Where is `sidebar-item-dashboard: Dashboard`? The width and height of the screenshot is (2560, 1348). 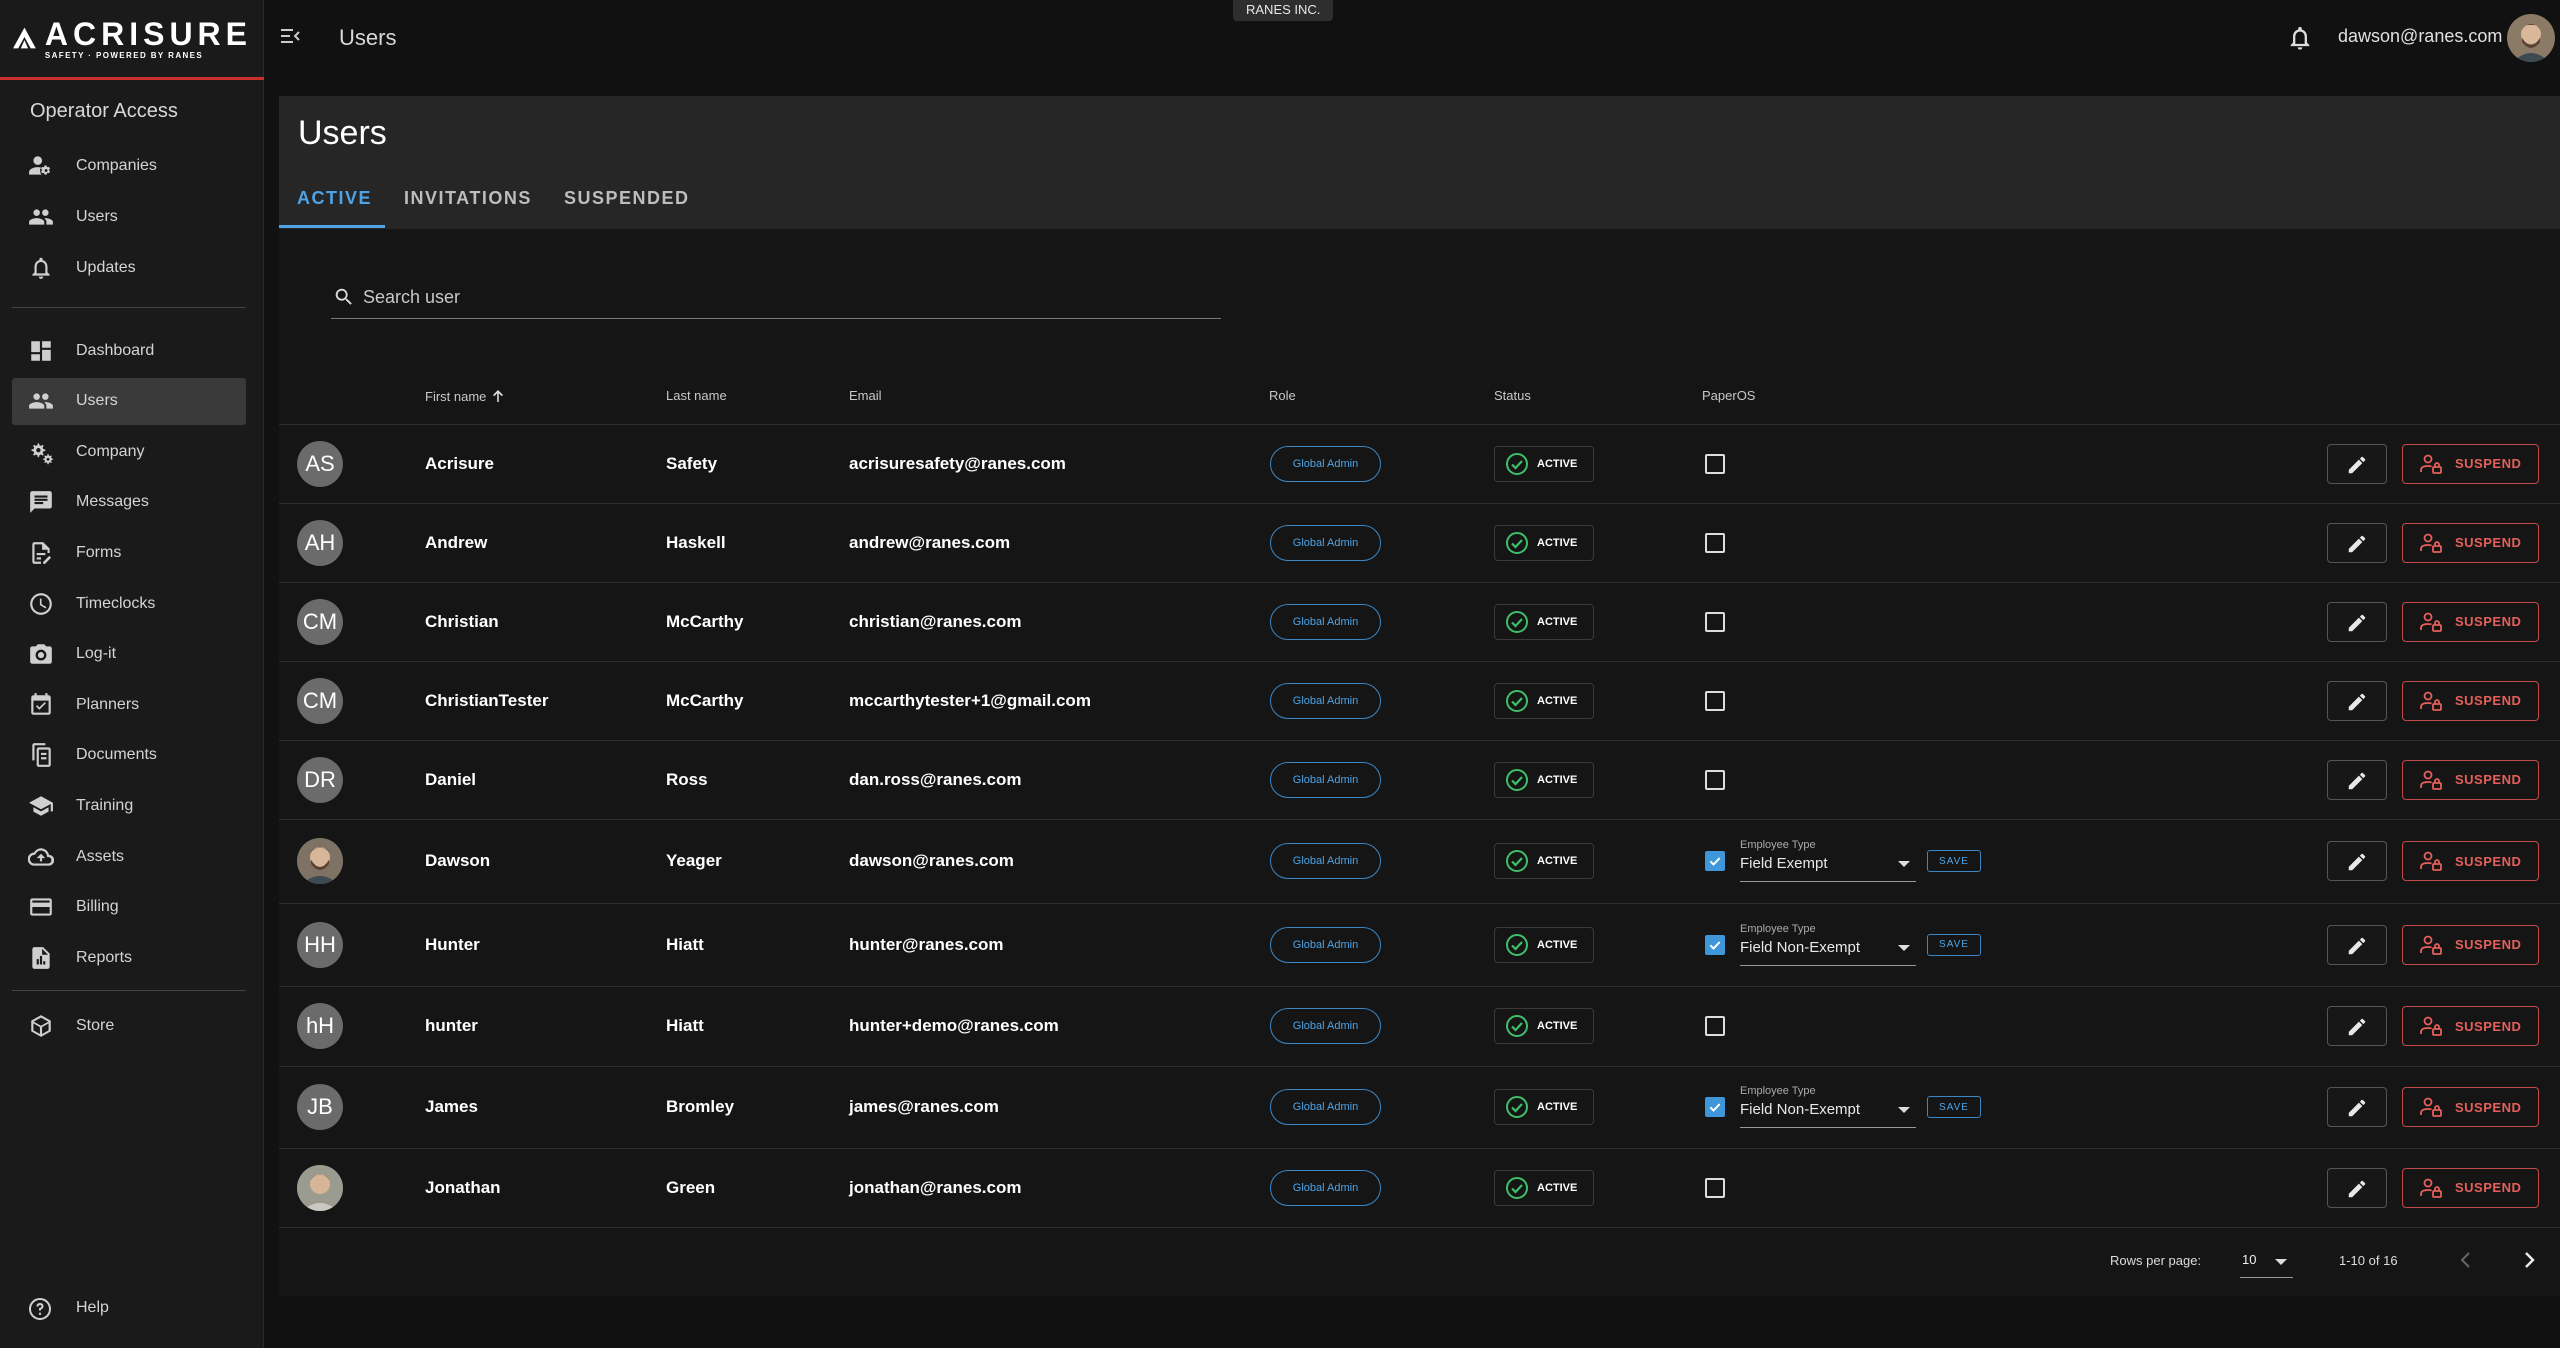
sidebar-item-dashboard: Dashboard is located at coordinates (129, 350).